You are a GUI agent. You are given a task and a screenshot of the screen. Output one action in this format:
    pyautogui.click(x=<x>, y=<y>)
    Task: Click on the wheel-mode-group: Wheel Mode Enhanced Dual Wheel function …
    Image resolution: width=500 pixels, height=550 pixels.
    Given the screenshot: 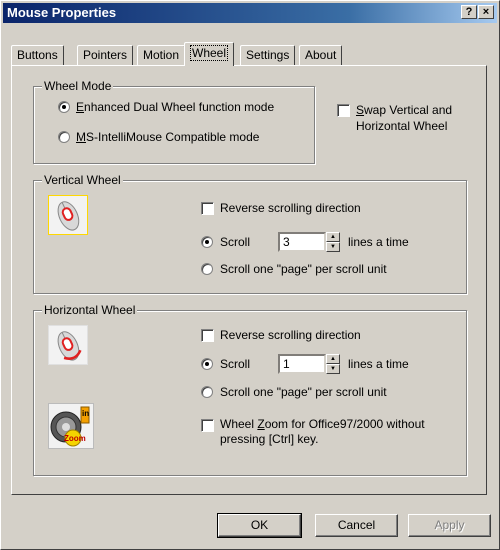 What is the action you would take?
    pyautogui.click(x=174, y=121)
    